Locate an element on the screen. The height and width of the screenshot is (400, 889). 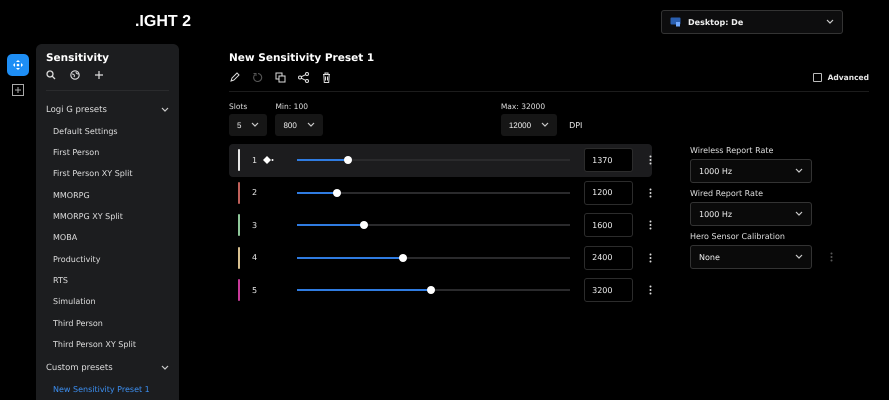
preset-item: MOBA is located at coordinates (107, 237).